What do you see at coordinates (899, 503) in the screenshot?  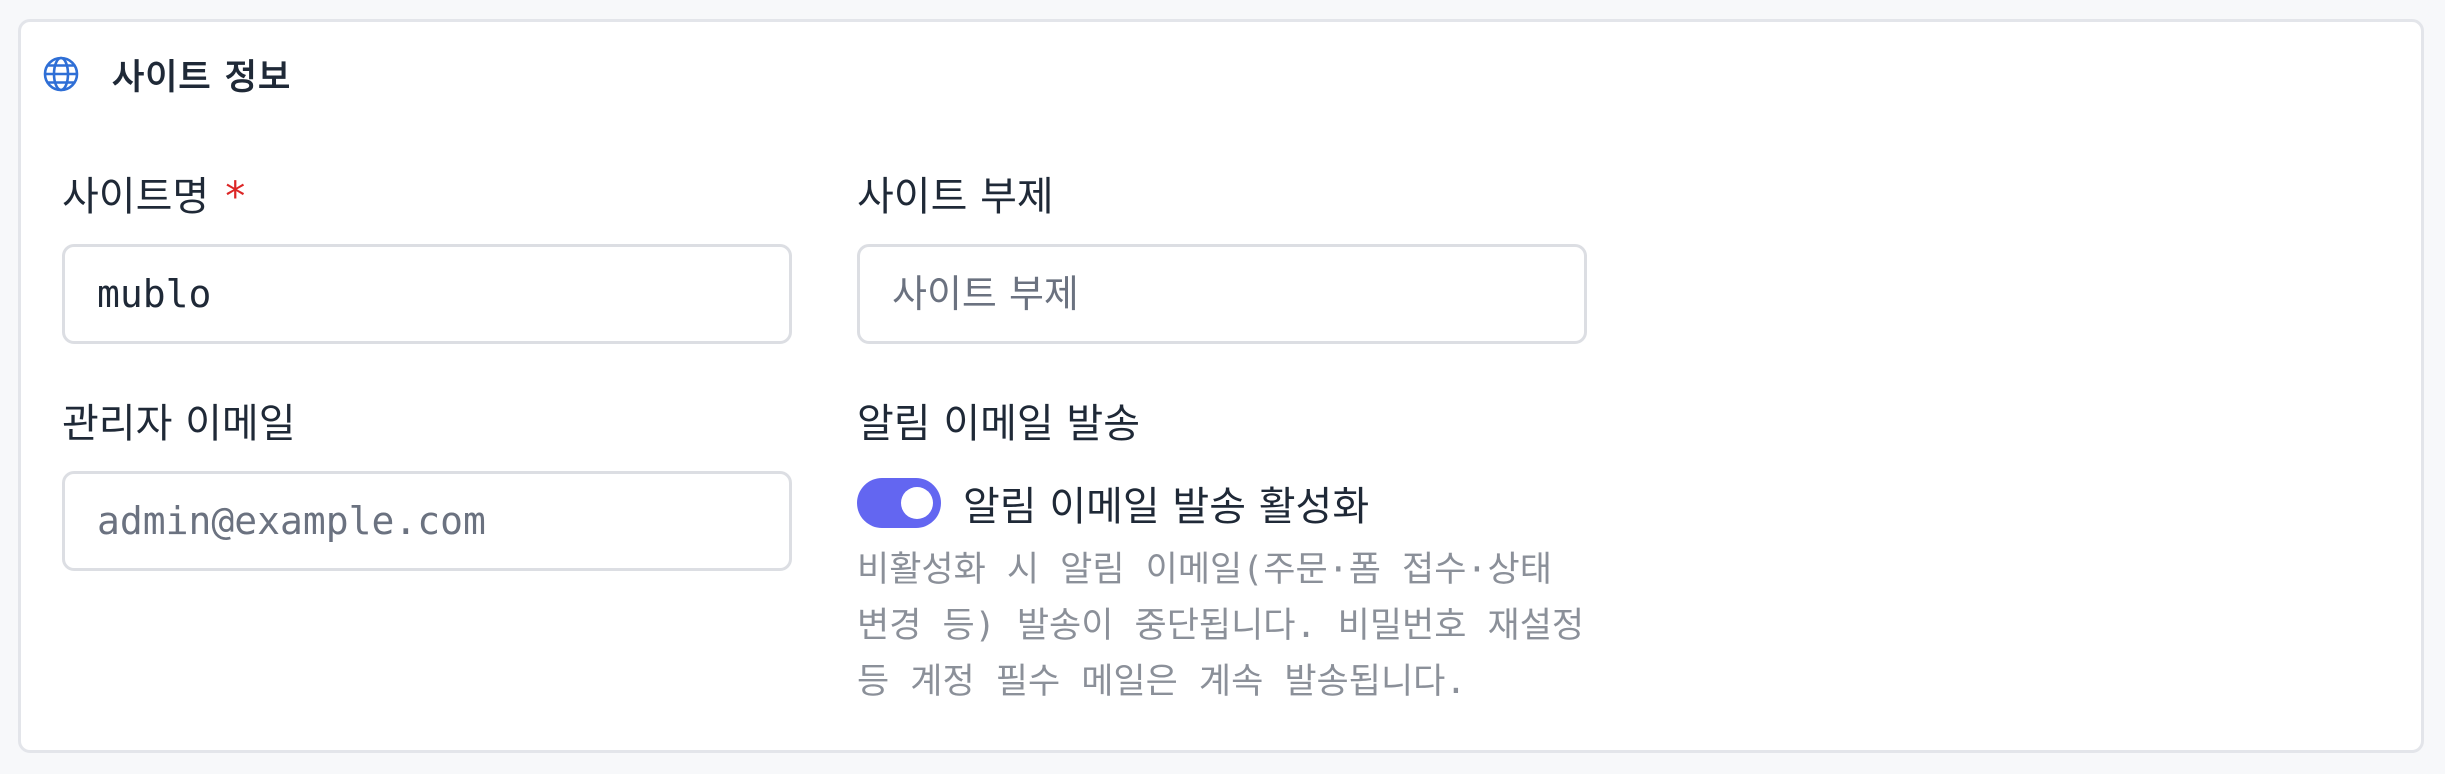 I see `notification-email-toggle` at bounding box center [899, 503].